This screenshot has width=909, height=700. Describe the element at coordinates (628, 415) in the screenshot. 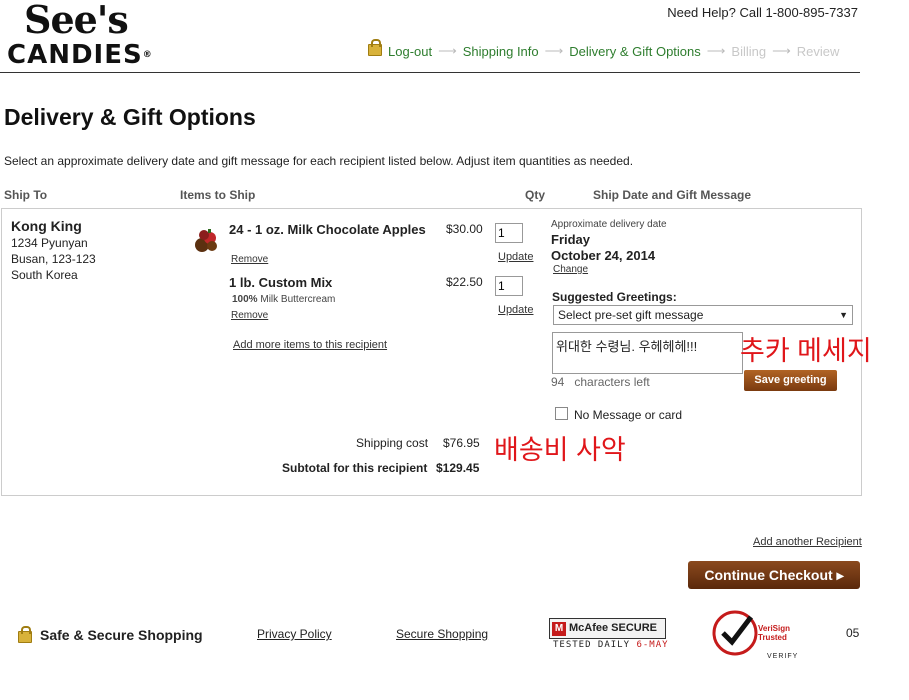

I see `no-message-label: No Message or card` at that location.